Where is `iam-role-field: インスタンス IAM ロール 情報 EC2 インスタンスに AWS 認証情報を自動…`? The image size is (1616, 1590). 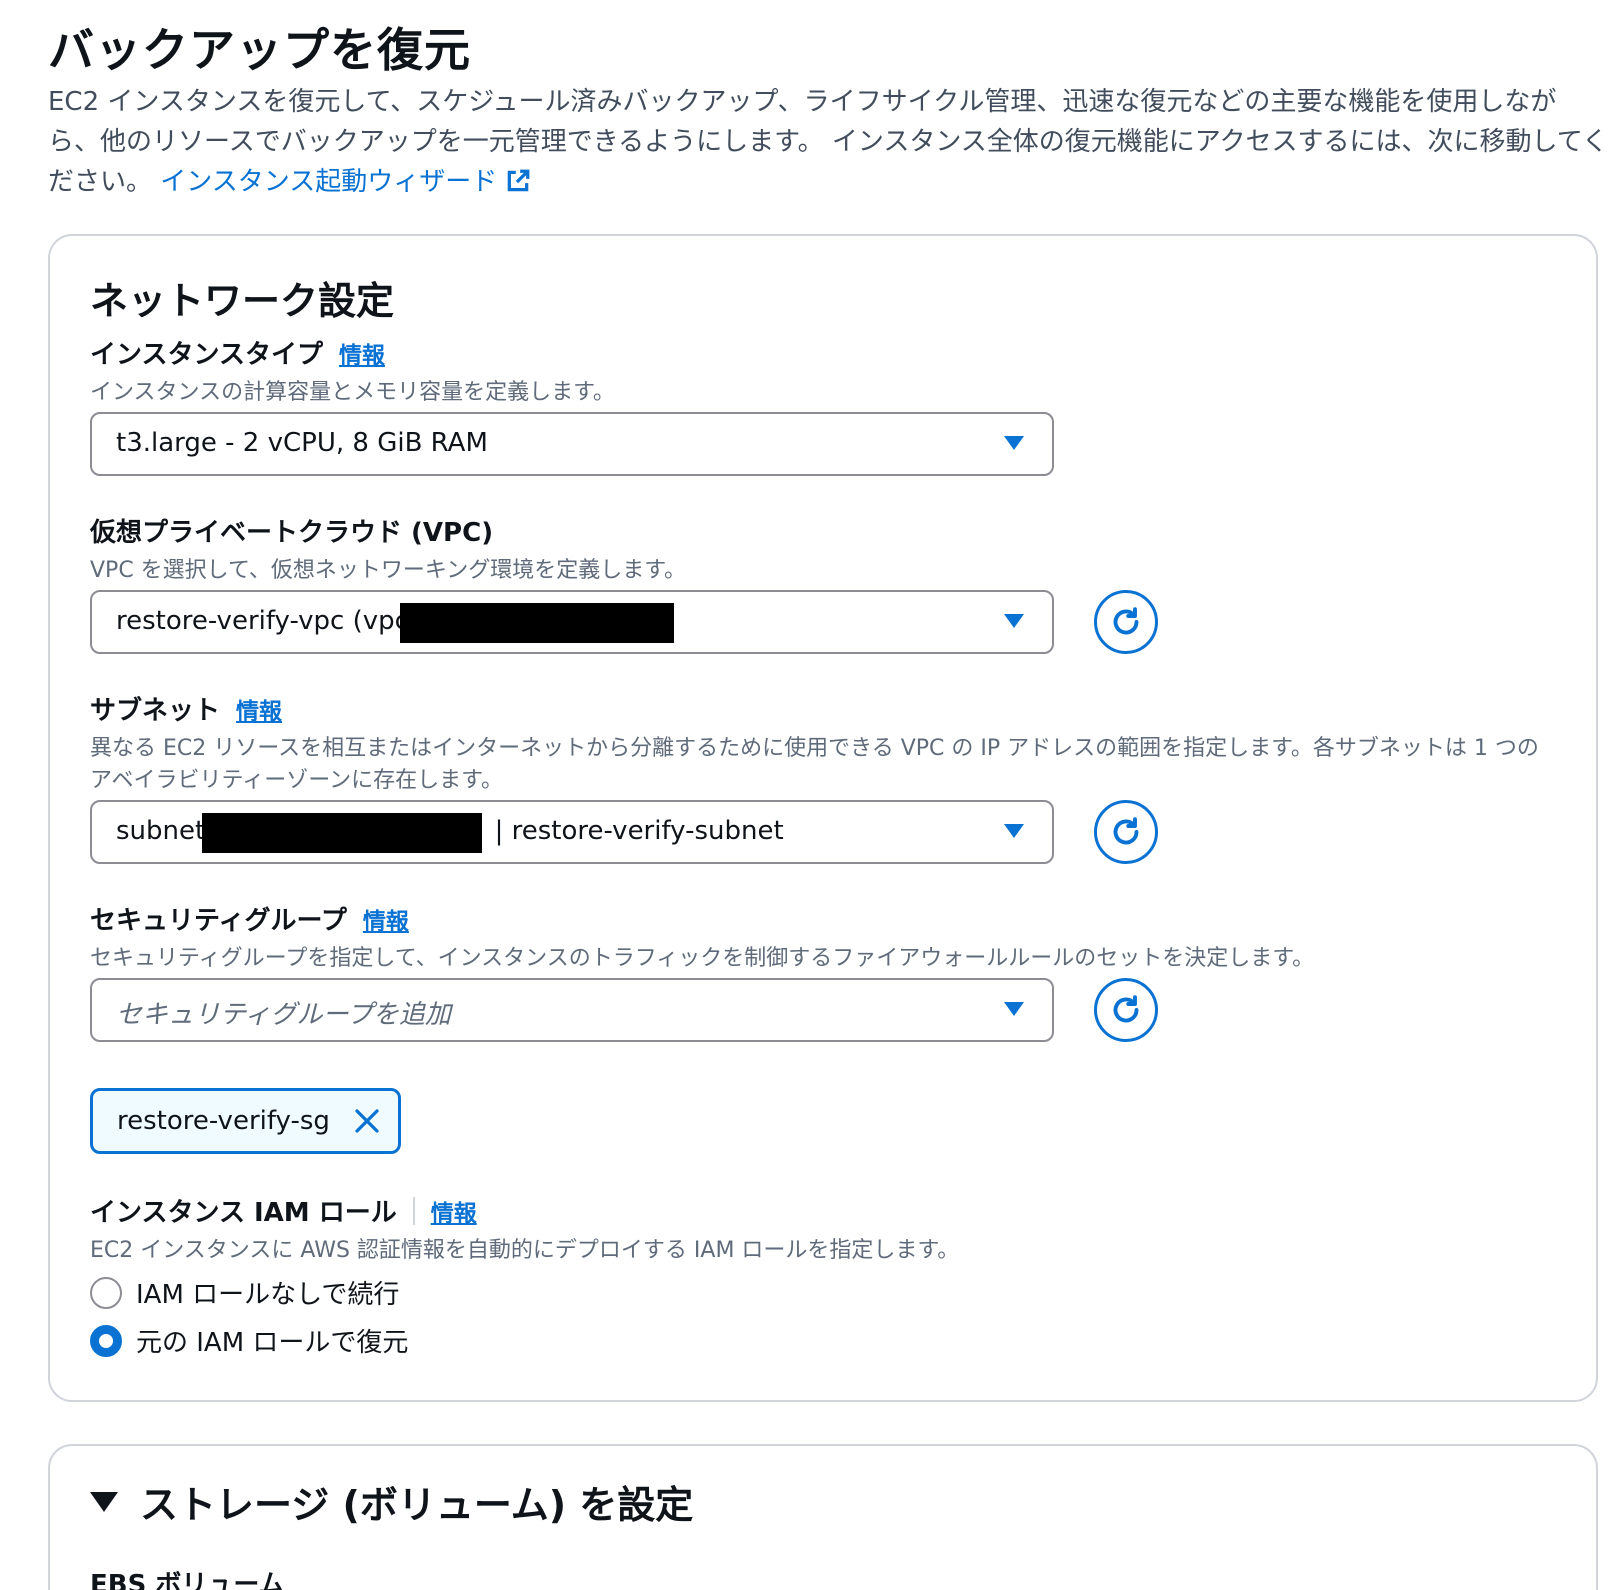 iam-role-field: インスタンス IAM ロール 情報 EC2 インスタンスに AWS 認証情報を自動… is located at coordinates (524, 1229).